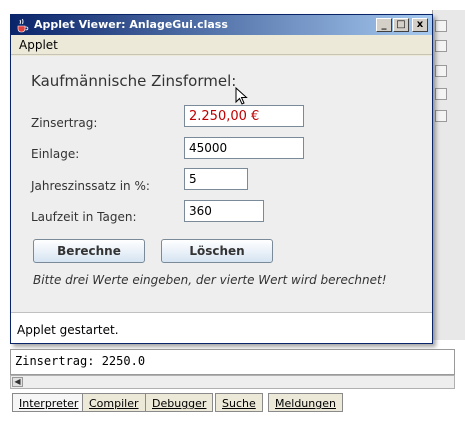  I want to click on tab-label: Compiler, so click(114, 403).